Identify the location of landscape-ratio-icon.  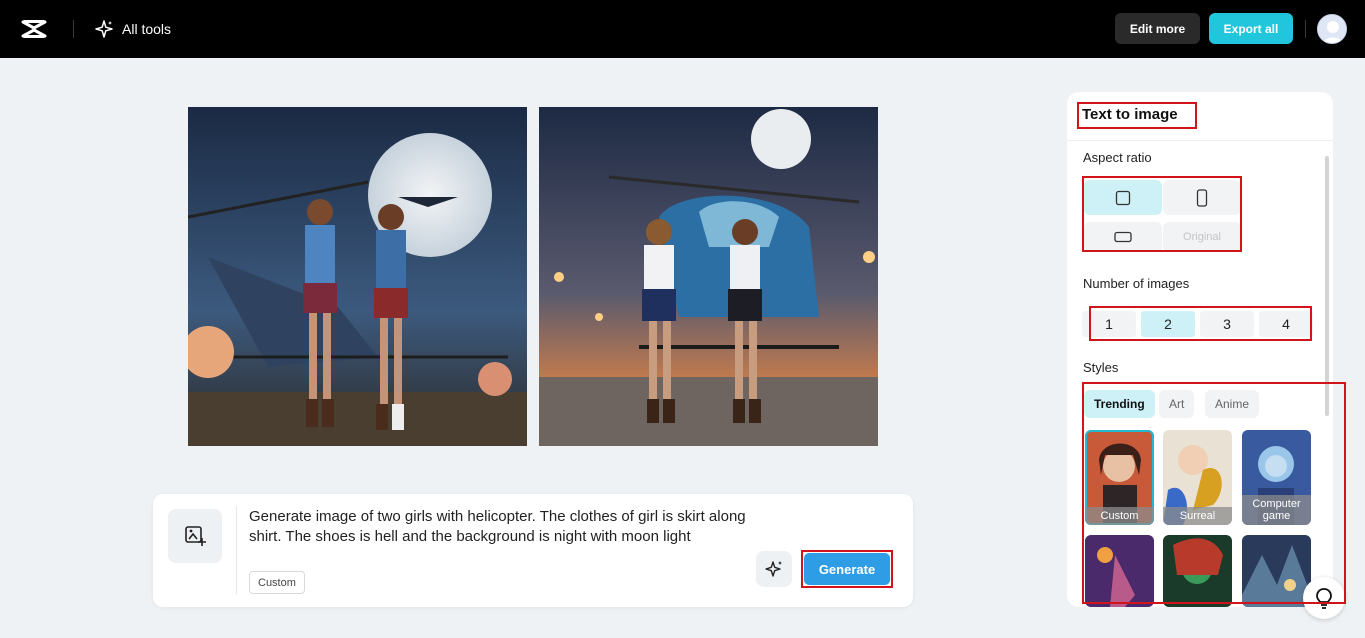
(1123, 237).